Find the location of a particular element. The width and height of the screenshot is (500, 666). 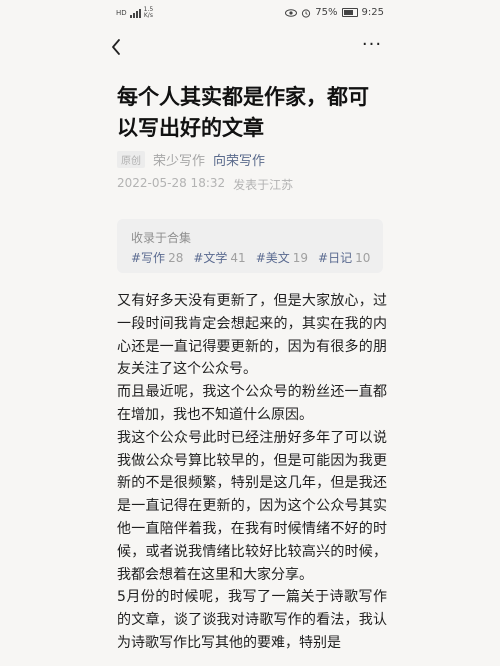

hd-indicator: HD is located at coordinates (121, 13).